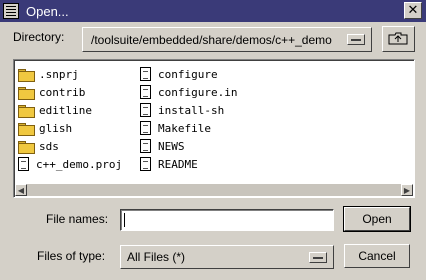 This screenshot has height=280, width=426. What do you see at coordinates (39, 37) in the screenshot?
I see `directory-label: Directory:` at bounding box center [39, 37].